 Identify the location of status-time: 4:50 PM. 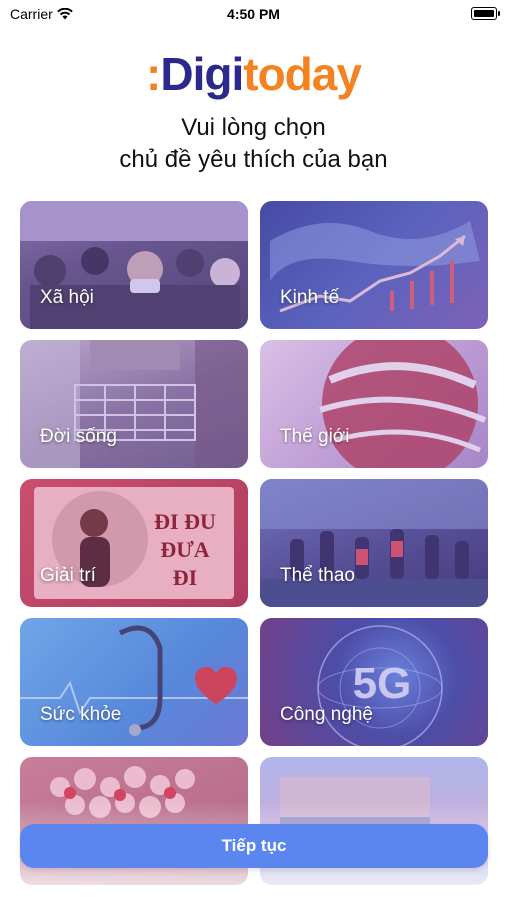
(253, 14).